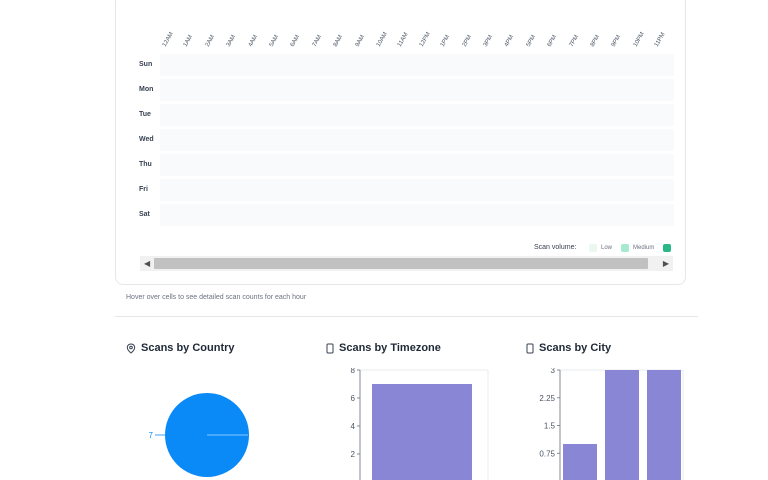 The width and height of the screenshot is (768, 480). I want to click on y-tick-label: 8, so click(353, 371).